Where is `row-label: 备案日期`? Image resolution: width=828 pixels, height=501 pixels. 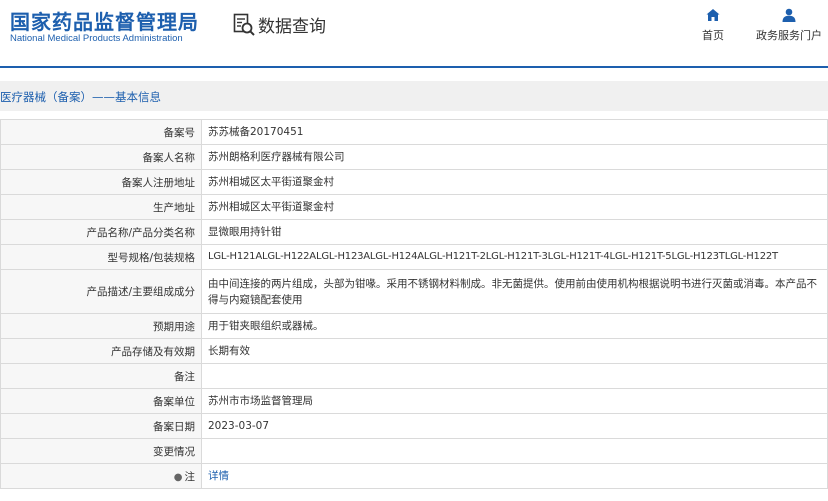
row-label: 备案日期 is located at coordinates (101, 426).